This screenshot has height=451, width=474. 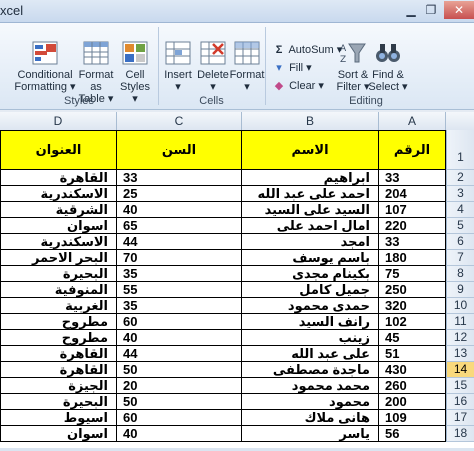 I want to click on sort-filter-button: AZ Sort & Filter ▾, so click(x=353, y=67).